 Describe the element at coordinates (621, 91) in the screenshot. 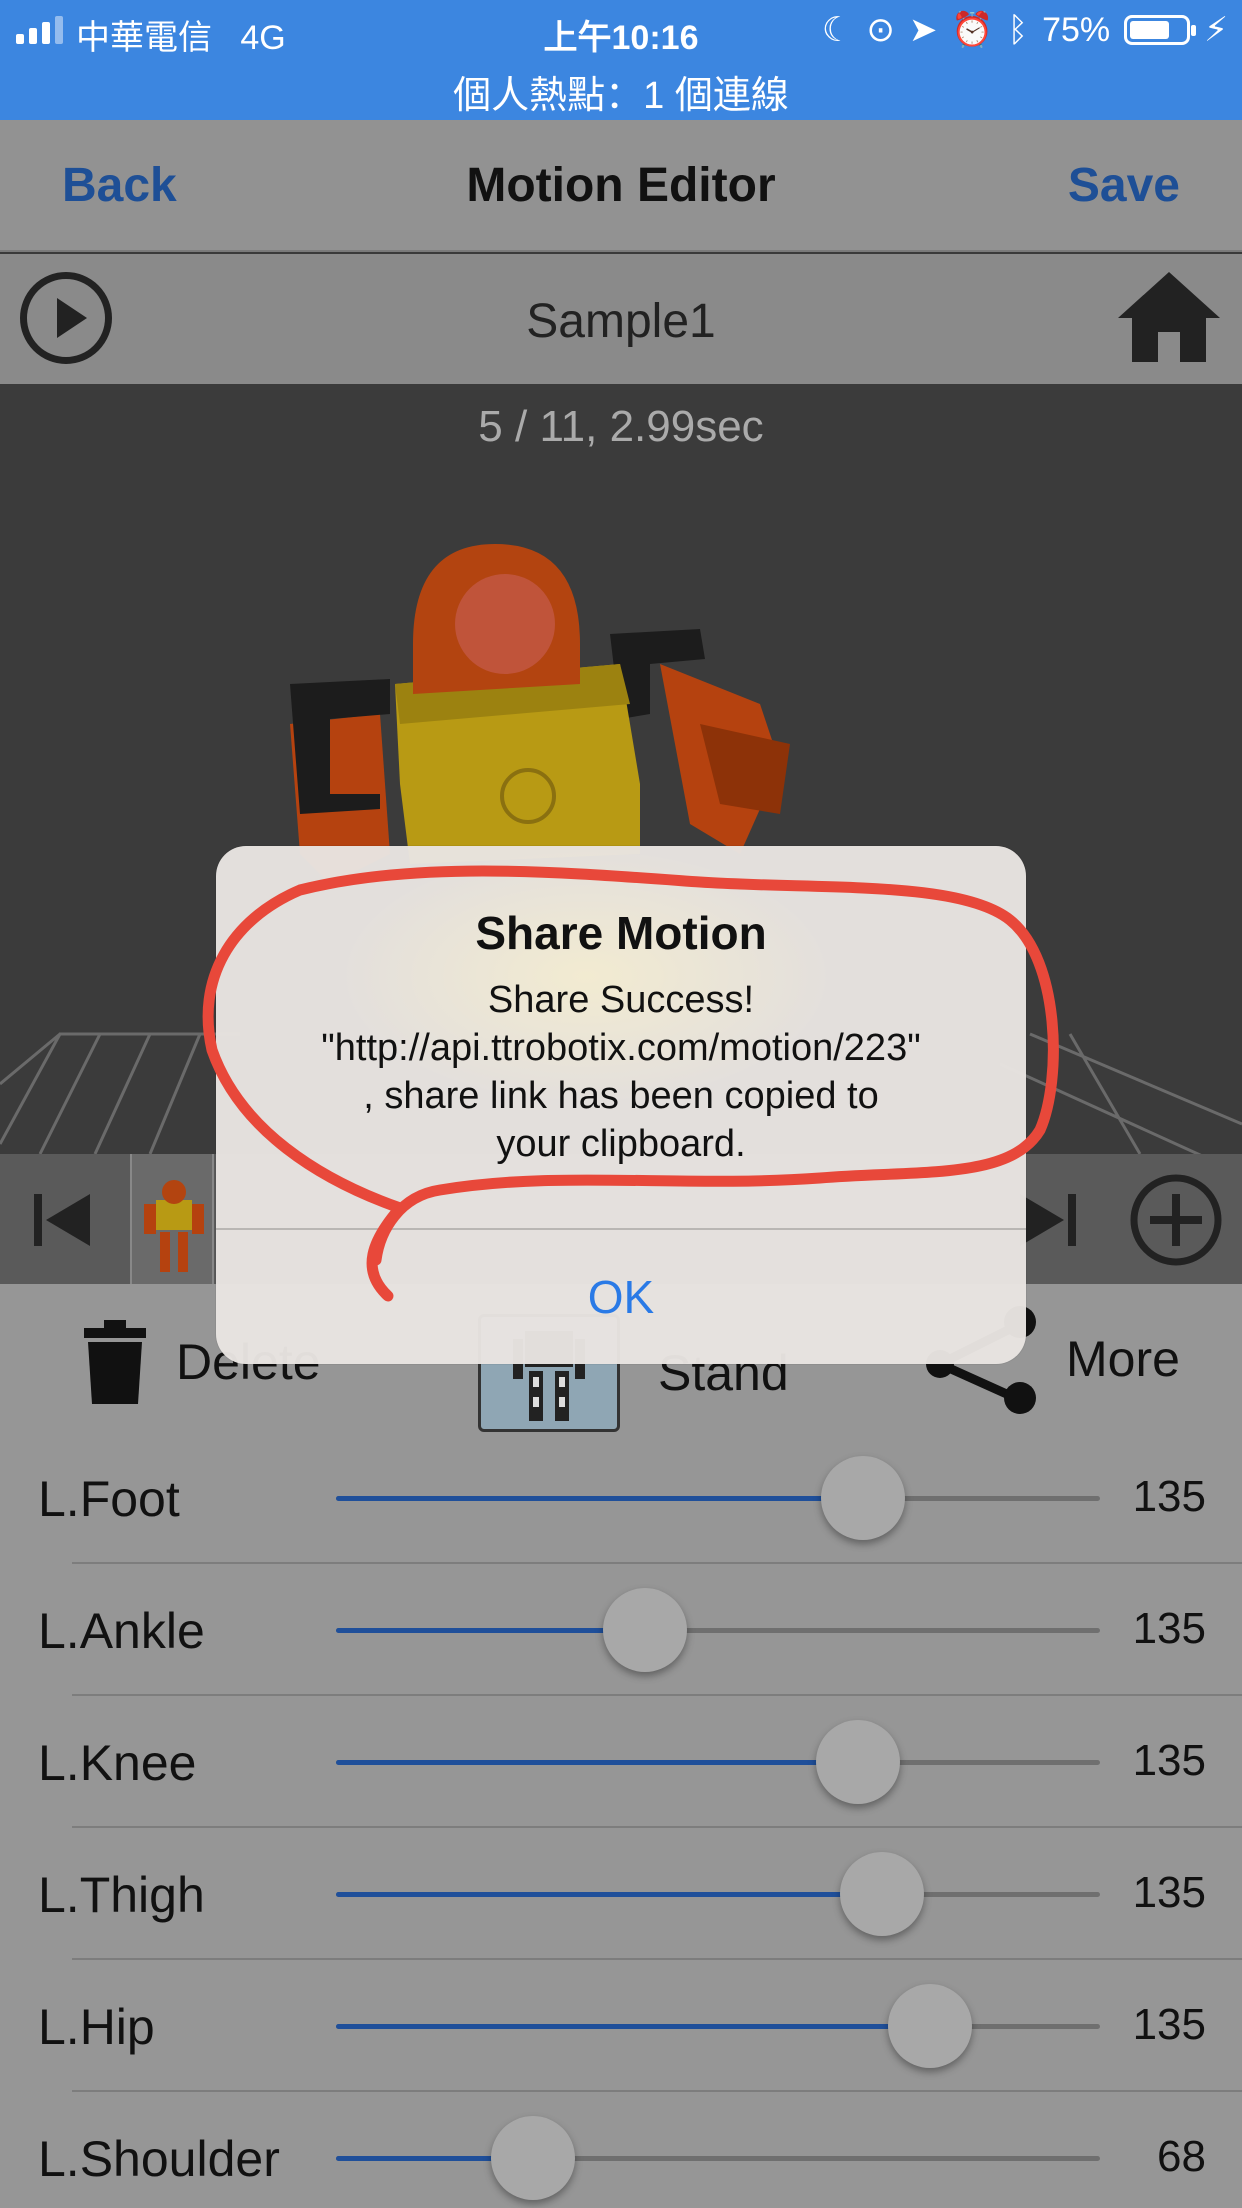

I see `hotspot-banner: 個人熱點：1 個連線` at that location.